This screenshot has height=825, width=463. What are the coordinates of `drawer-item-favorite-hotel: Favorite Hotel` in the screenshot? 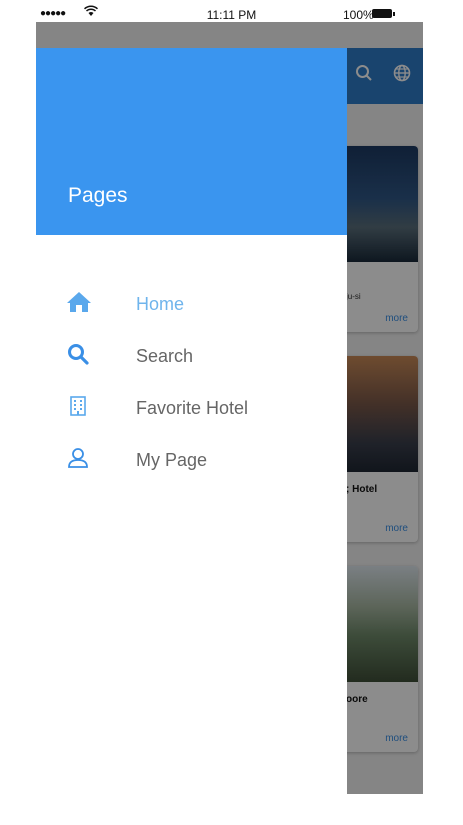 It's located at (191, 406).